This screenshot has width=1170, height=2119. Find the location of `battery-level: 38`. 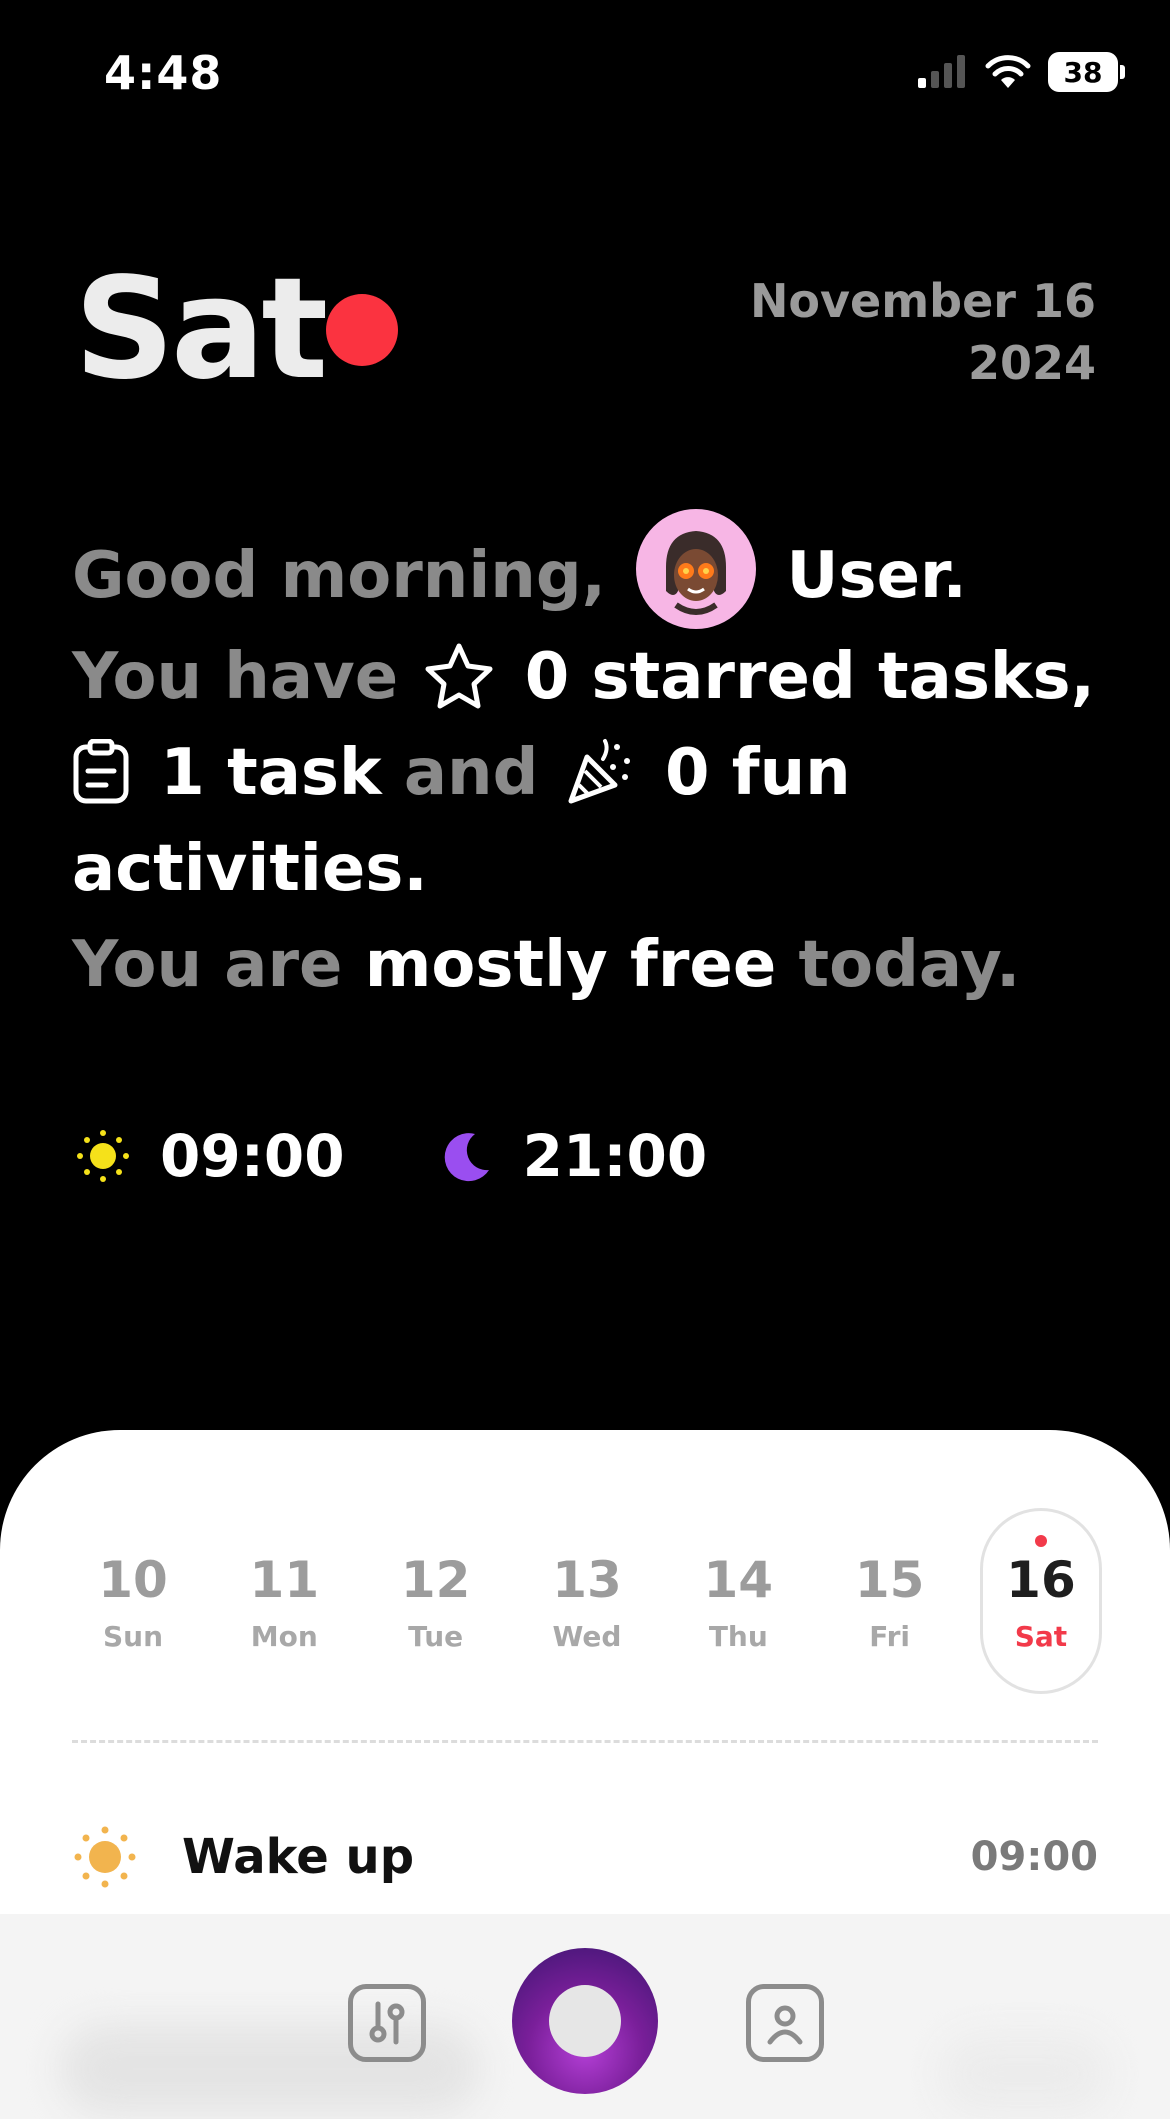

battery-level: 38 is located at coordinates (1083, 72).